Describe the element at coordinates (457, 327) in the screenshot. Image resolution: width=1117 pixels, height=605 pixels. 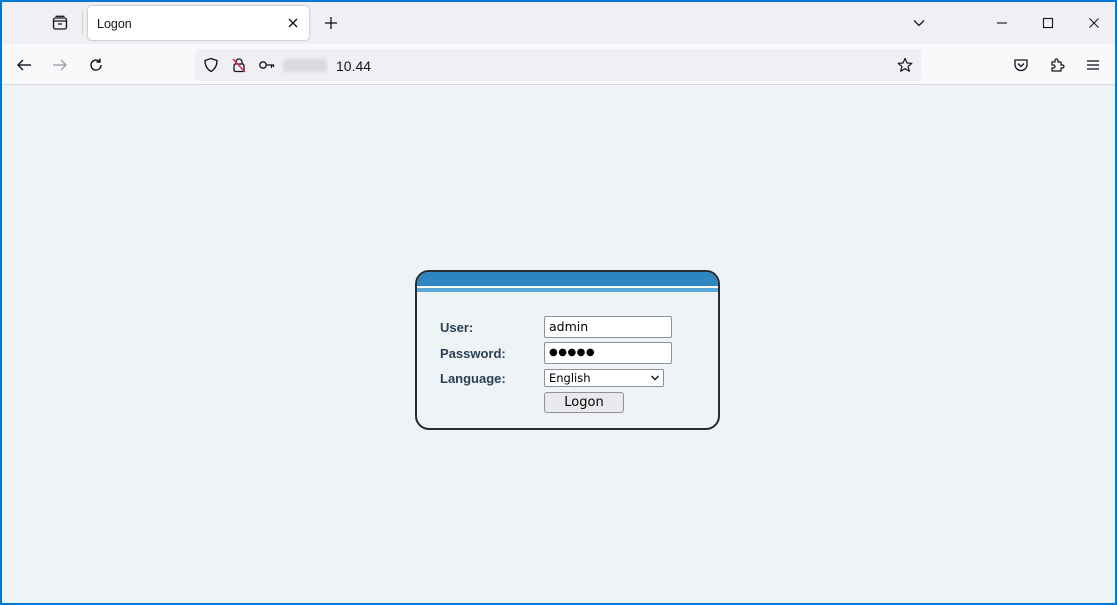
I see `user-label: User:` at that location.